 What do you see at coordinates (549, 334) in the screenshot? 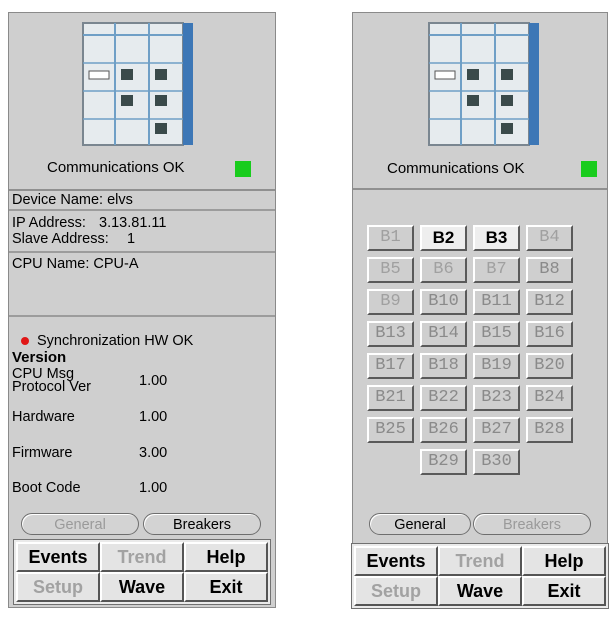
I see `breaker-button-b16: B16` at bounding box center [549, 334].